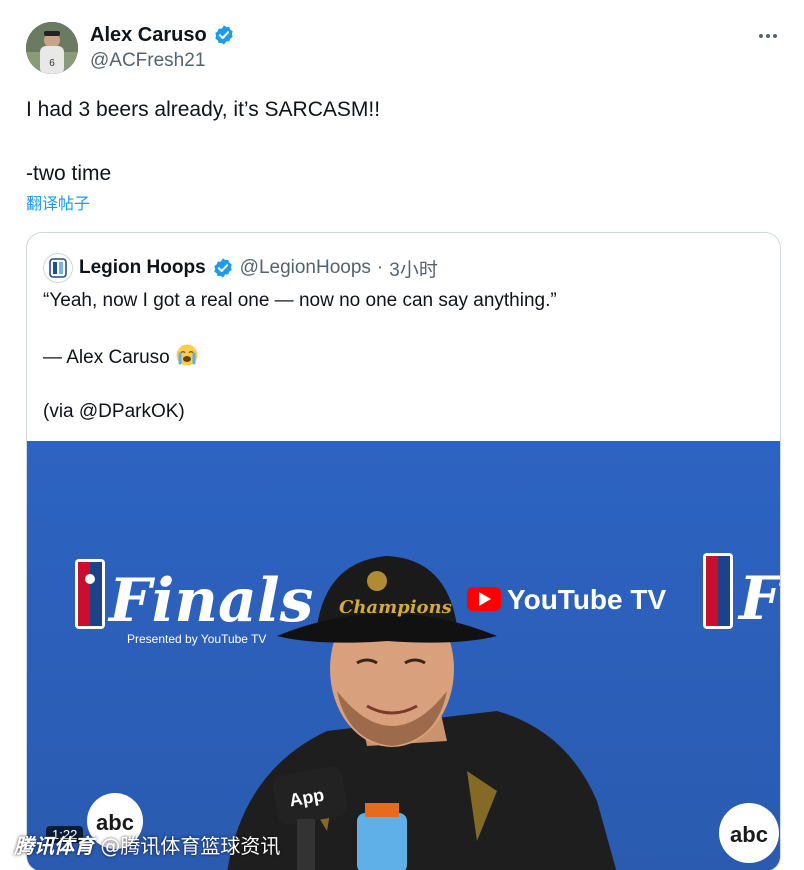  I want to click on abc-logo-right-icon: abc, so click(749, 833).